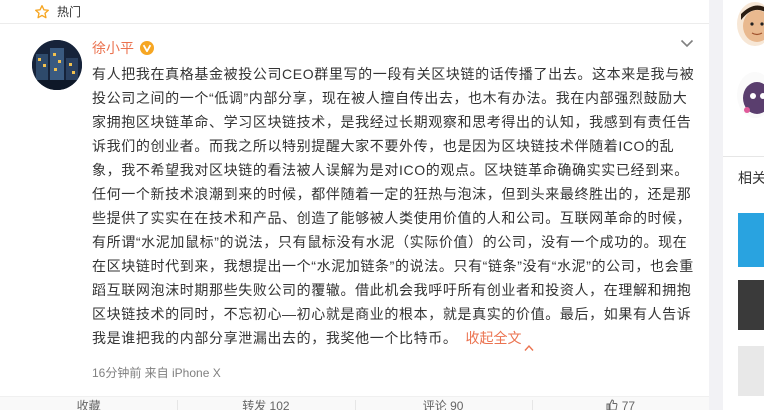 Image resolution: width=764 pixels, height=410 pixels. What do you see at coordinates (743, 156) in the screenshot?
I see `sidebar-divider` at bounding box center [743, 156].